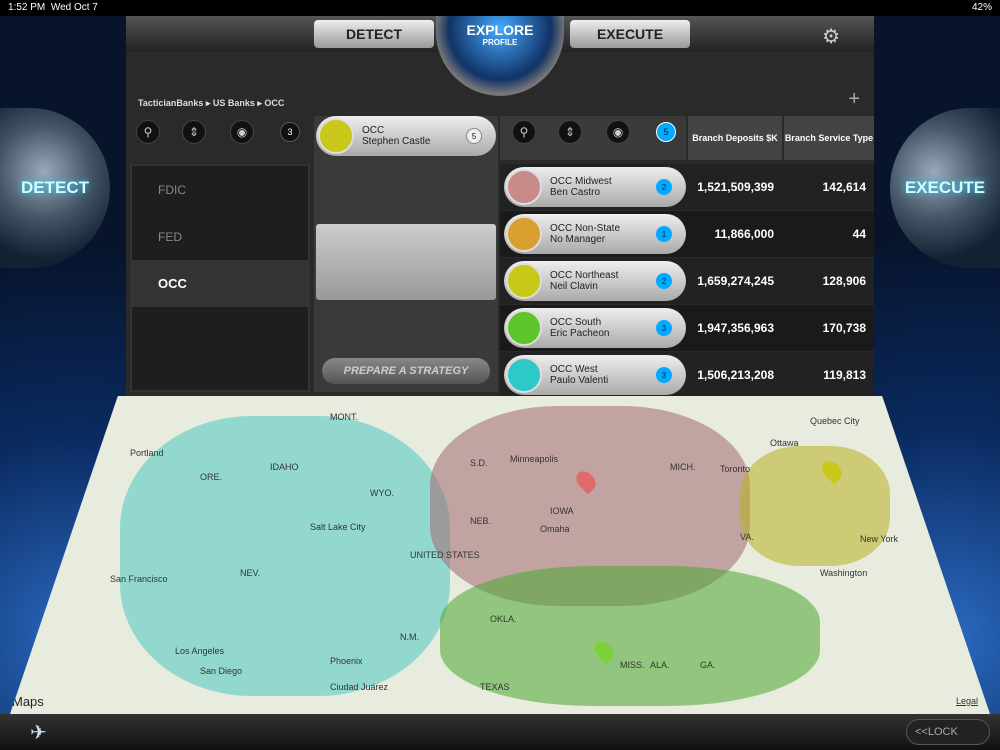 This screenshot has height=750, width=1000. I want to click on status-bar: 1:52 PM Wed Oct 7 42%, so click(500, 8).